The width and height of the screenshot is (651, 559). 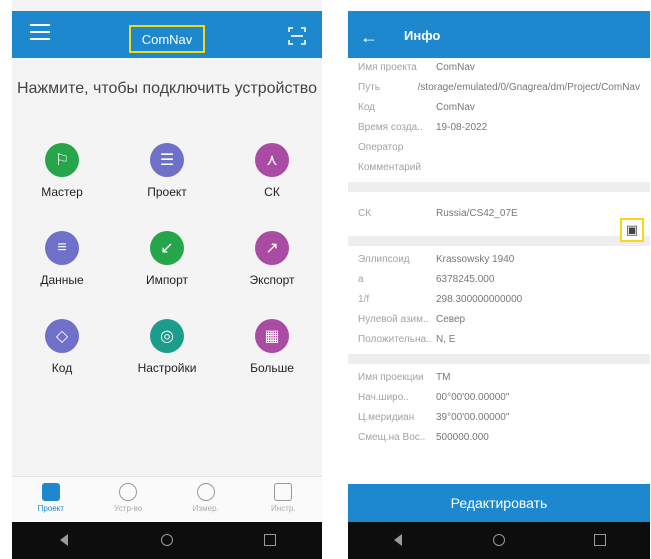 What do you see at coordinates (384, 259) in the screenshot?
I see `row-key: Эллипсоид` at bounding box center [384, 259].